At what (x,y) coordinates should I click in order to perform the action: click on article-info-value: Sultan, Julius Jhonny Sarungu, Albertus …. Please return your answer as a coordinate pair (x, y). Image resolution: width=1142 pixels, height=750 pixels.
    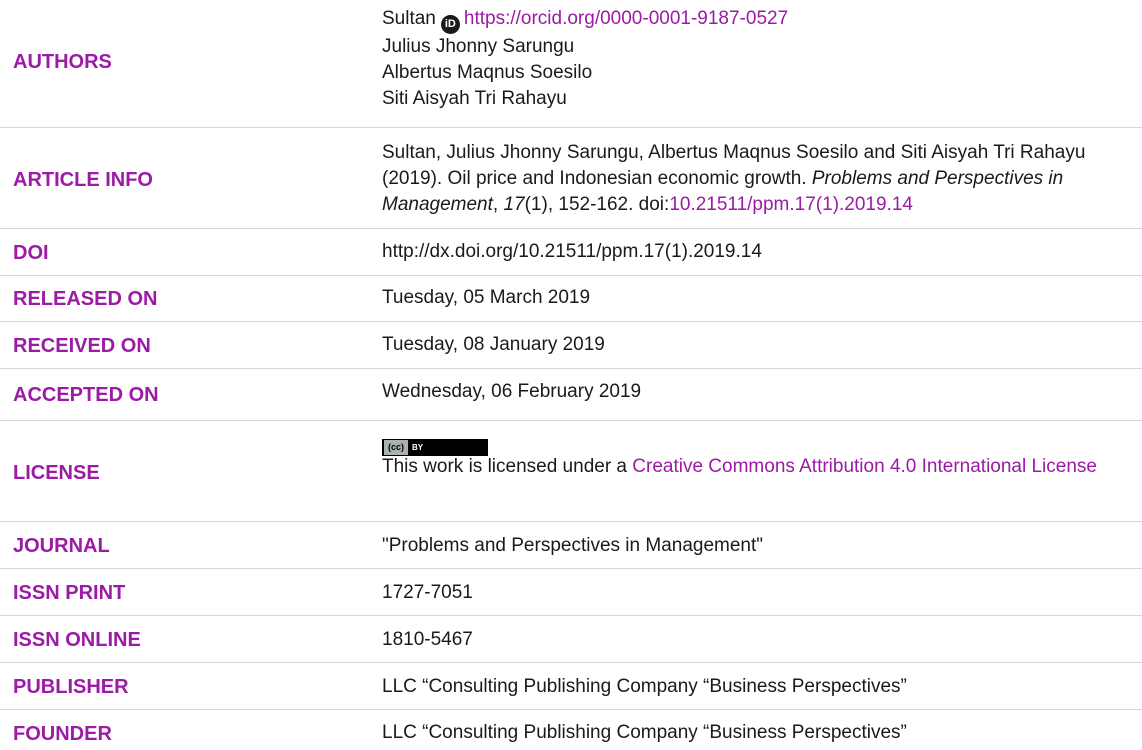
    Looking at the image, I should click on (747, 179).